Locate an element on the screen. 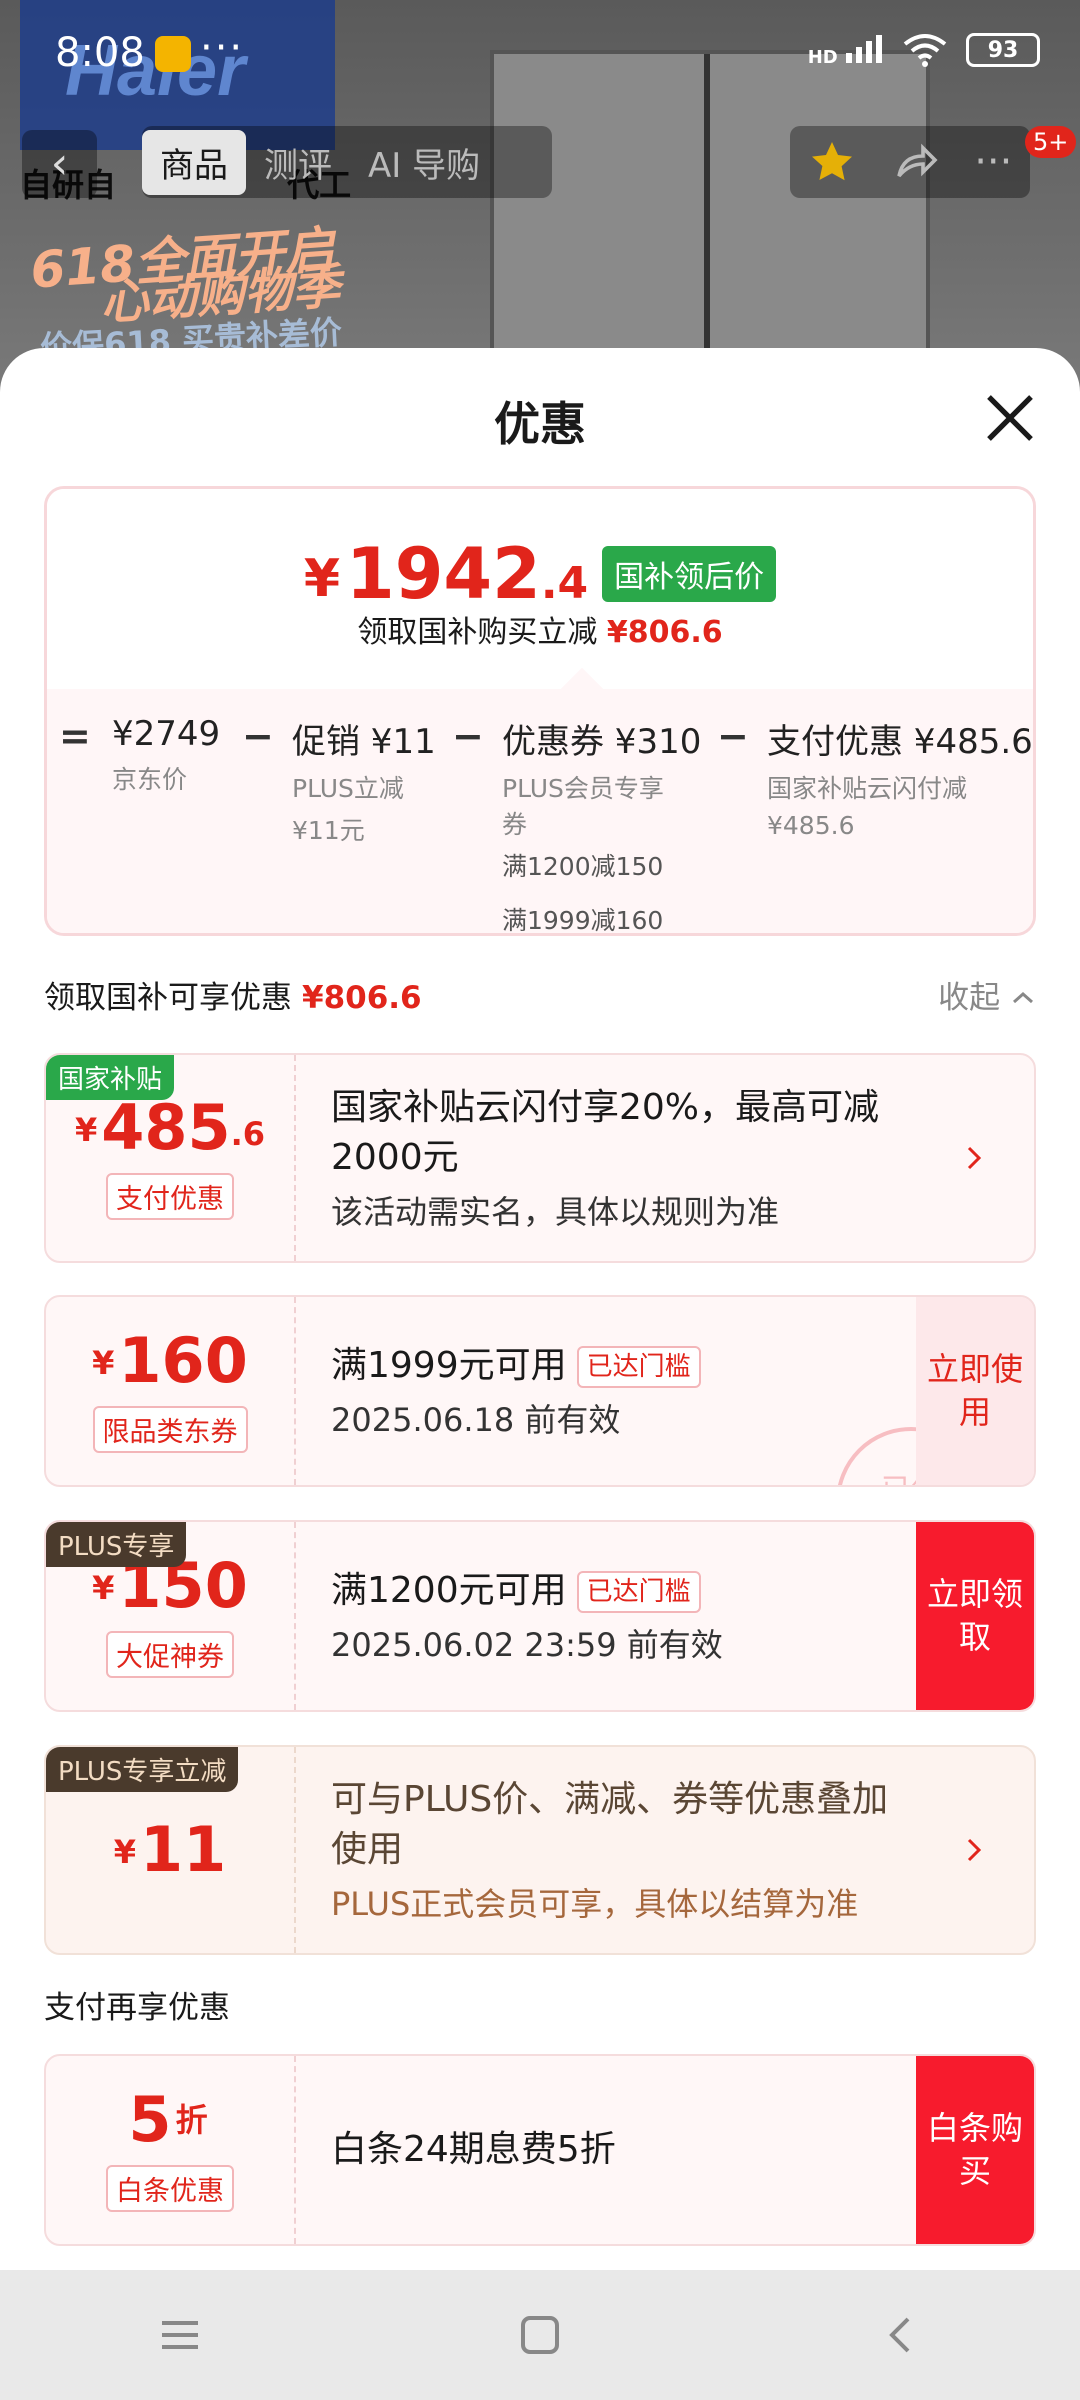  claim-now-button: 立即领取 is located at coordinates (975, 1616).